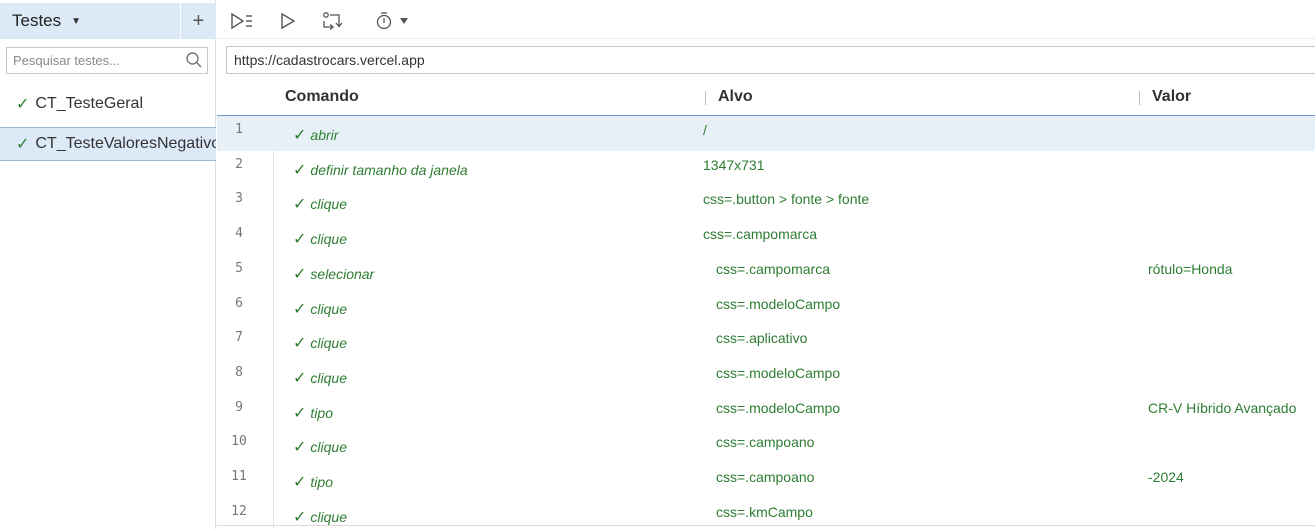  I want to click on search-tests-field, so click(107, 60).